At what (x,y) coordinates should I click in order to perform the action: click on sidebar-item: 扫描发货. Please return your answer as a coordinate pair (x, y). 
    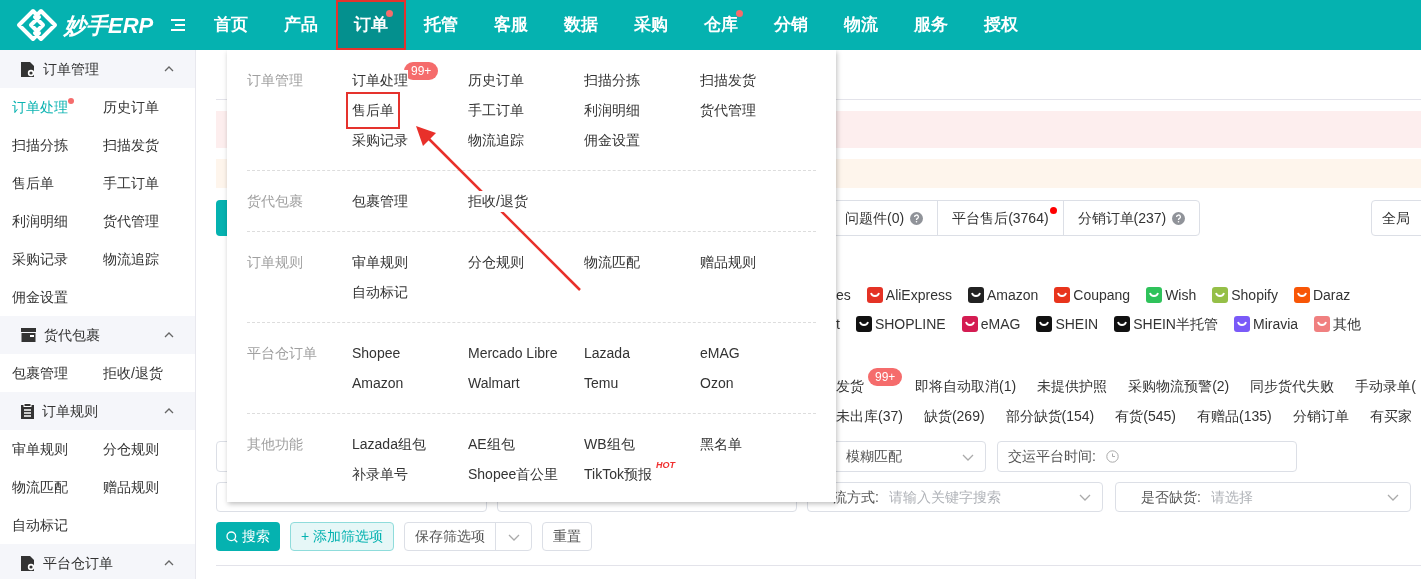
    Looking at the image, I should click on (131, 145).